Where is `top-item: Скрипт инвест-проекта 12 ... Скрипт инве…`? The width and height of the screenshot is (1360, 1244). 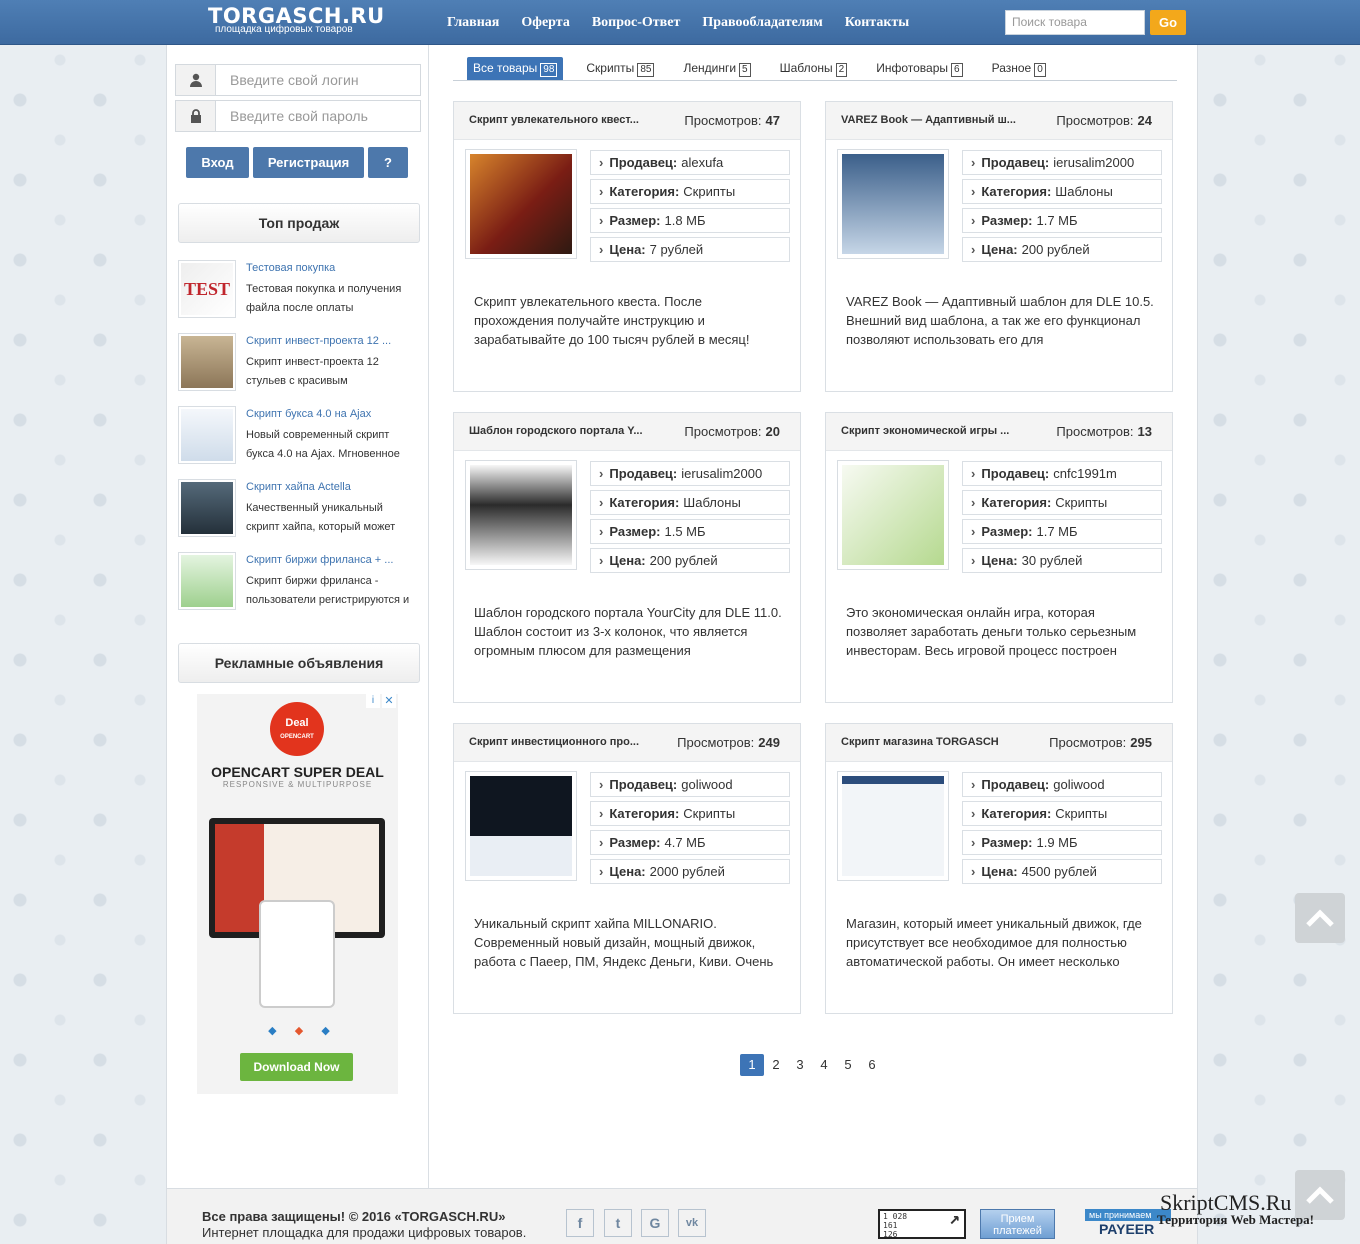 top-item: Скрипт инвест-проекта 12 ... Скрипт инве… is located at coordinates (299, 365).